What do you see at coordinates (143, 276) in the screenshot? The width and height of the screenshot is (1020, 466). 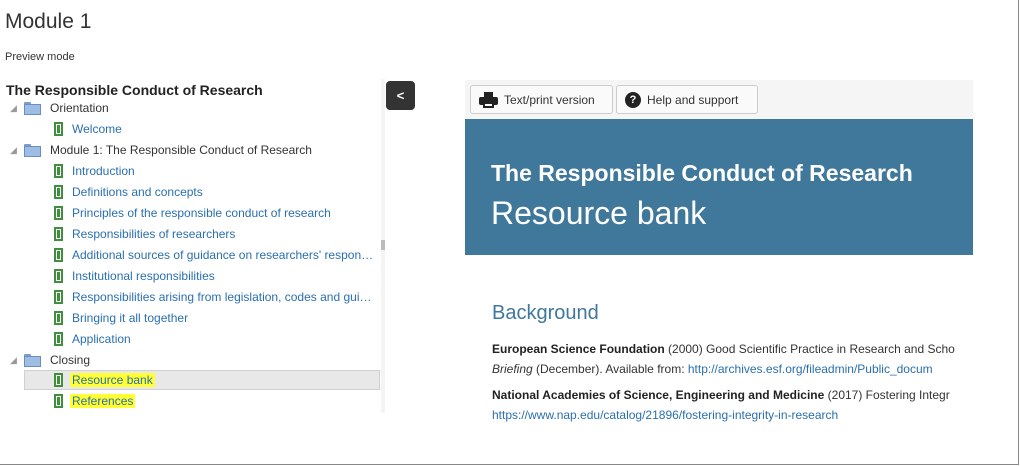 I see `tree-item-label: Institutional responsibilities` at bounding box center [143, 276].